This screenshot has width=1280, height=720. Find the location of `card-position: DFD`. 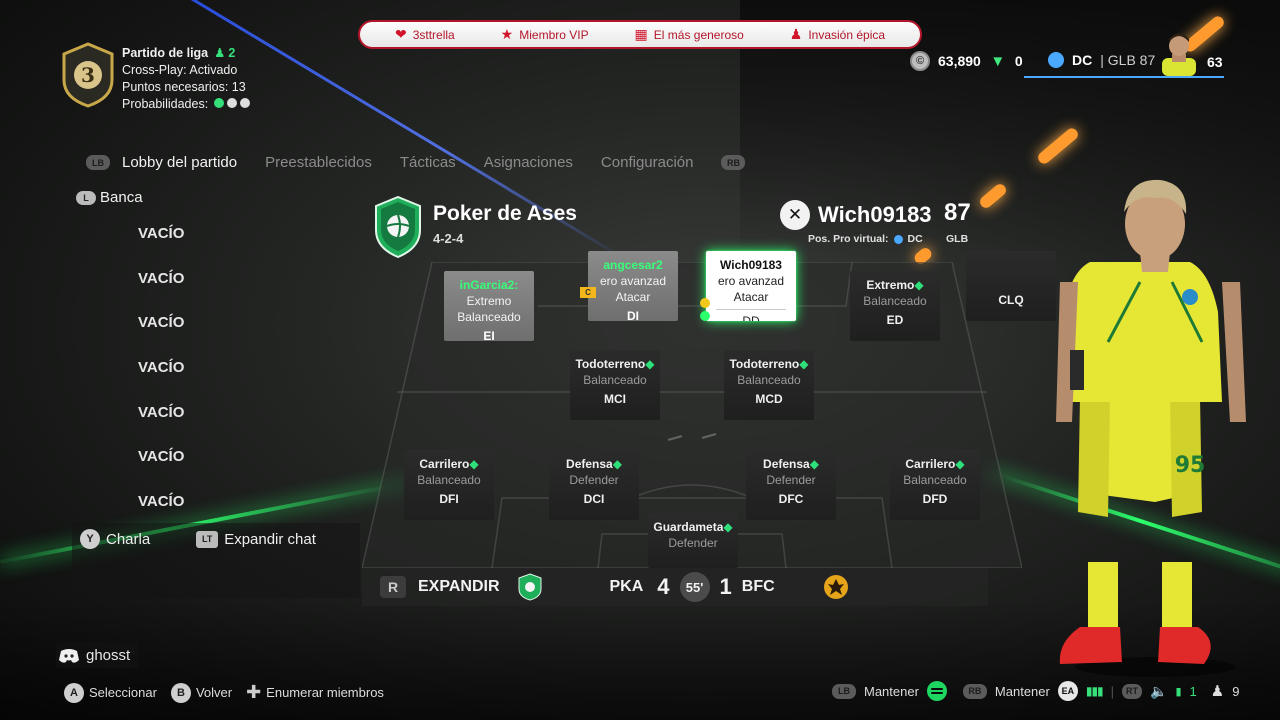

card-position: DFD is located at coordinates (935, 499).